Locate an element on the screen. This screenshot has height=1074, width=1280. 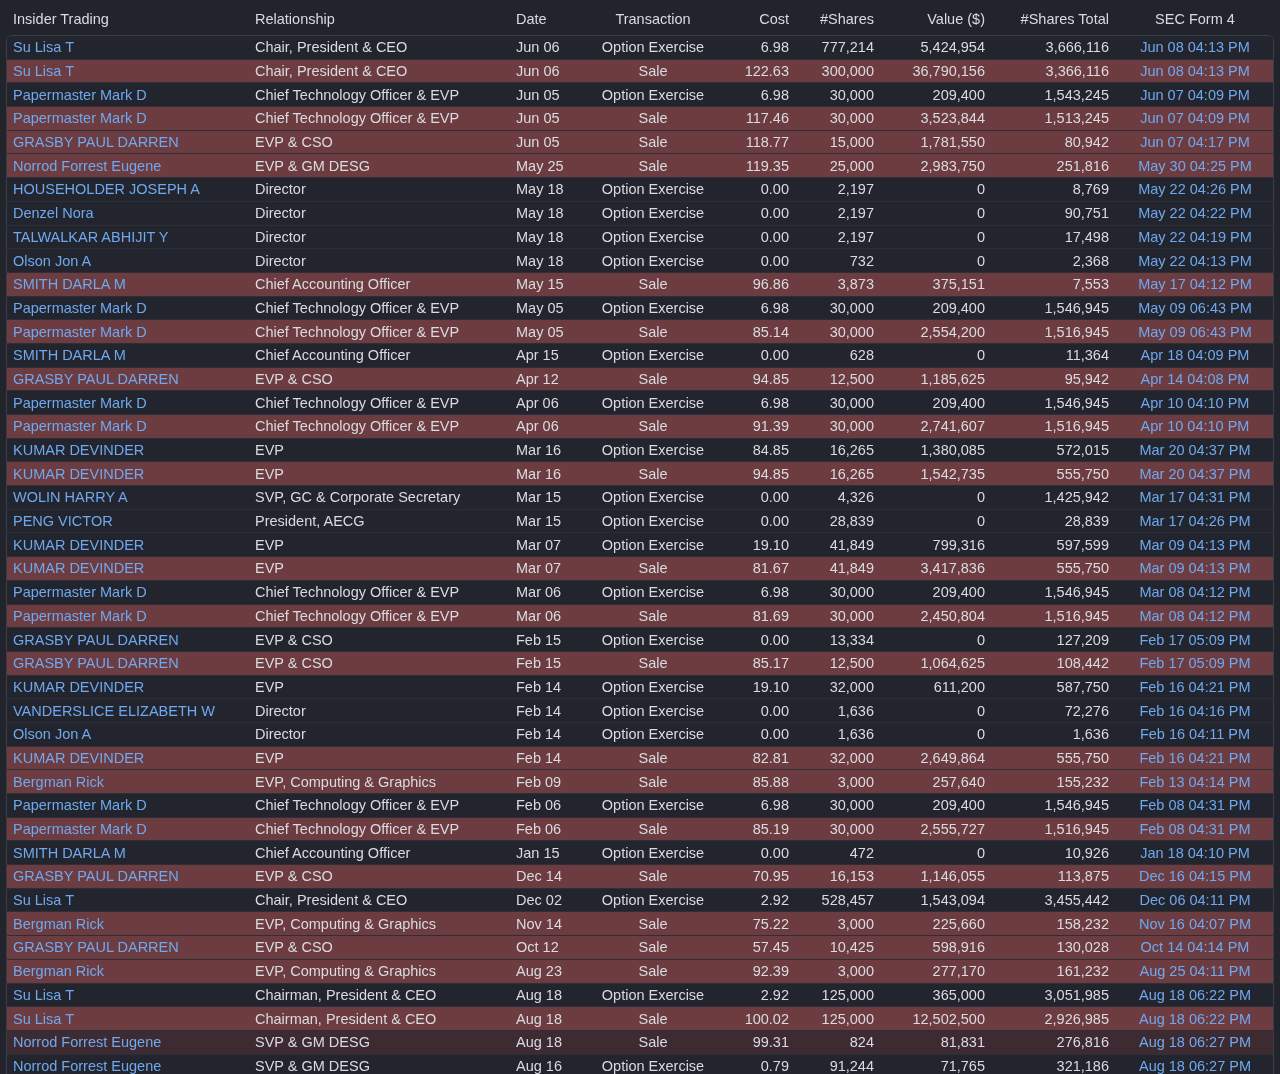
sec-form-link: Jan 18 04:10 PM is located at coordinates (1188, 852).